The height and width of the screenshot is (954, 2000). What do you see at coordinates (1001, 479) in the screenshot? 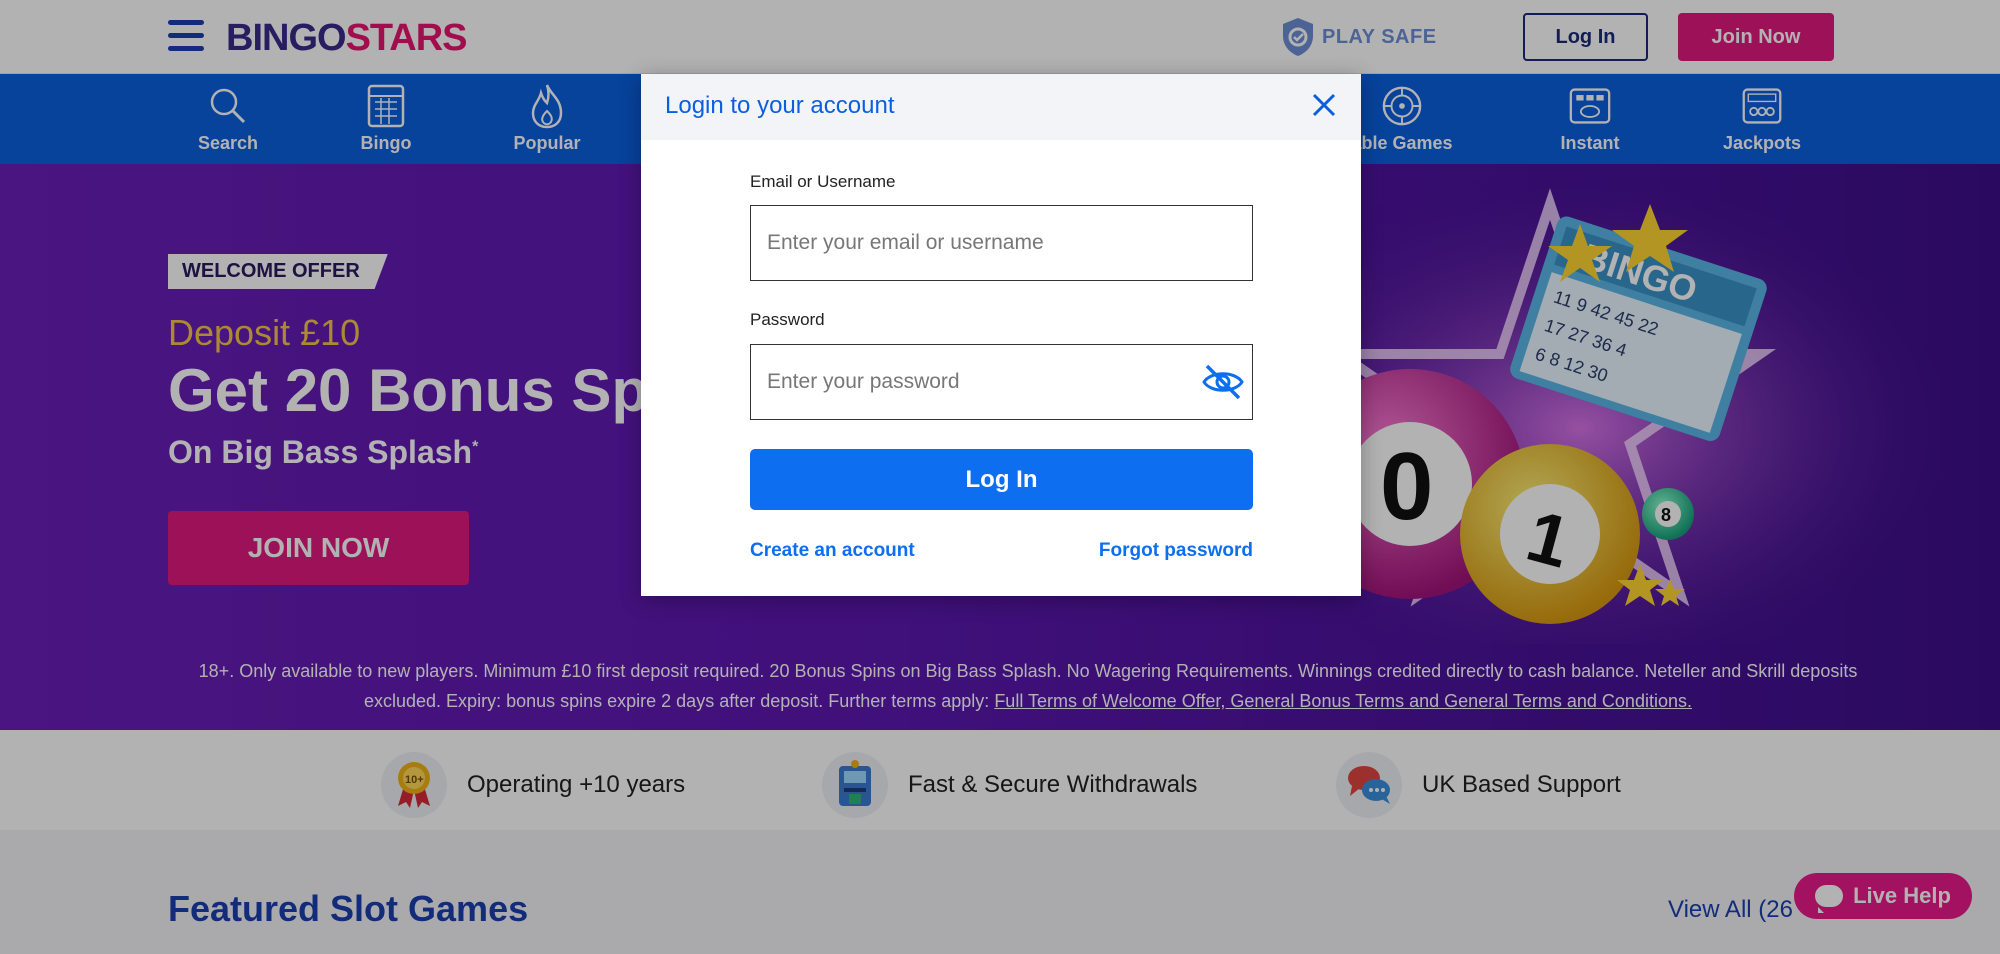
I see `login-submit-button: Log In` at bounding box center [1001, 479].